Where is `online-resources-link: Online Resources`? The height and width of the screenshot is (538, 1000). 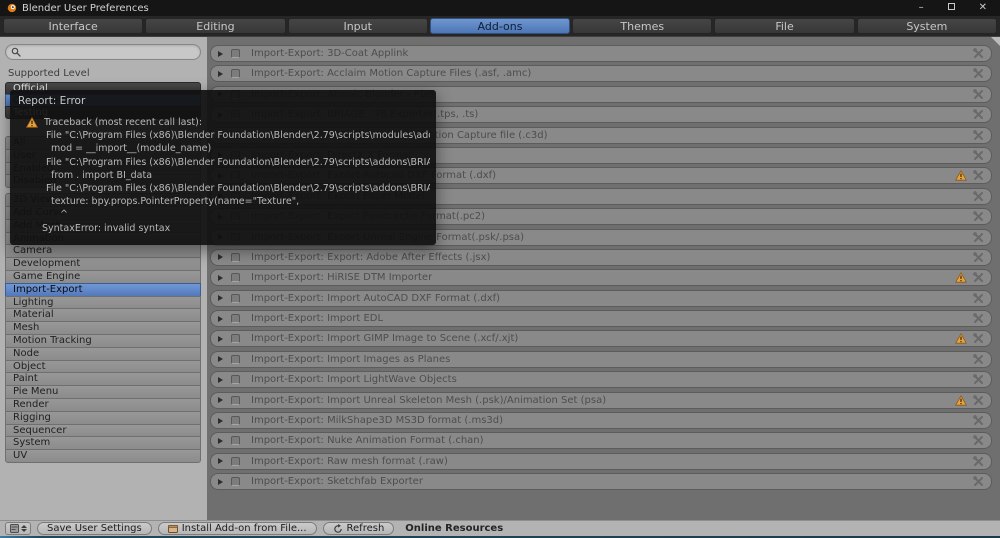 online-resources-link: Online Resources is located at coordinates (454, 528).